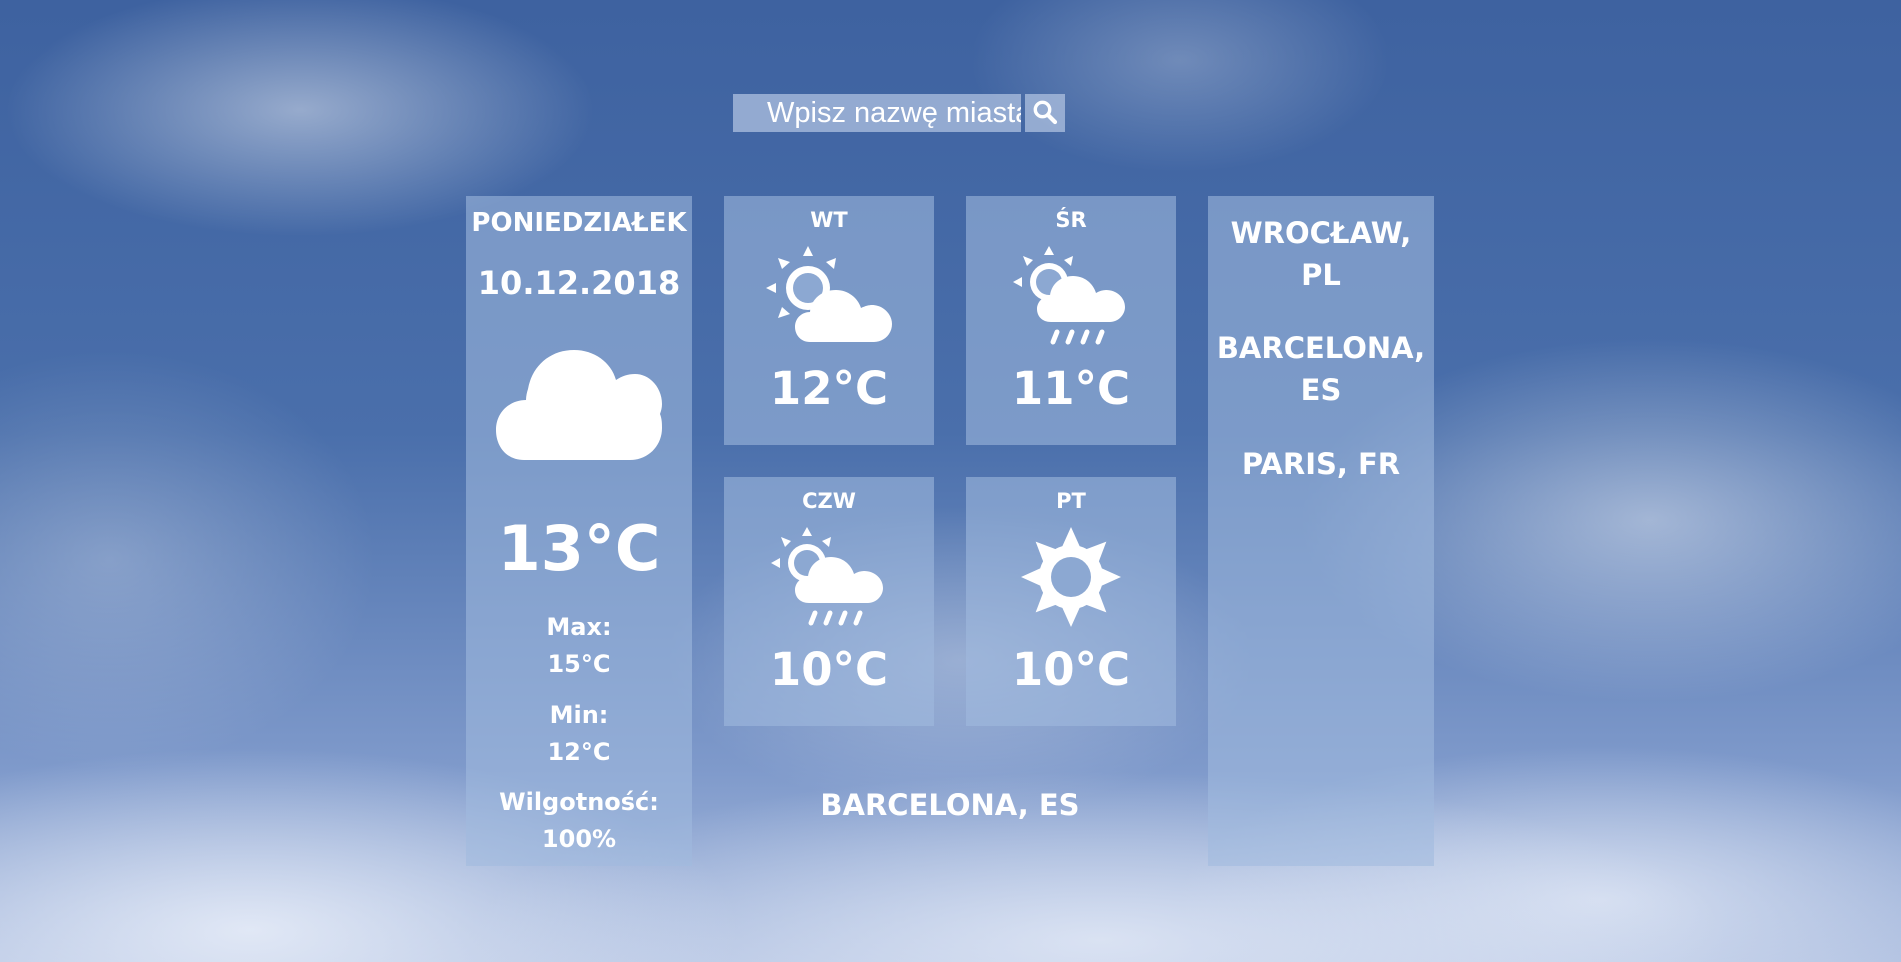 Image resolution: width=1901 pixels, height=962 pixels. What do you see at coordinates (1071, 220) in the screenshot?
I see `forecast-day: ŚR` at bounding box center [1071, 220].